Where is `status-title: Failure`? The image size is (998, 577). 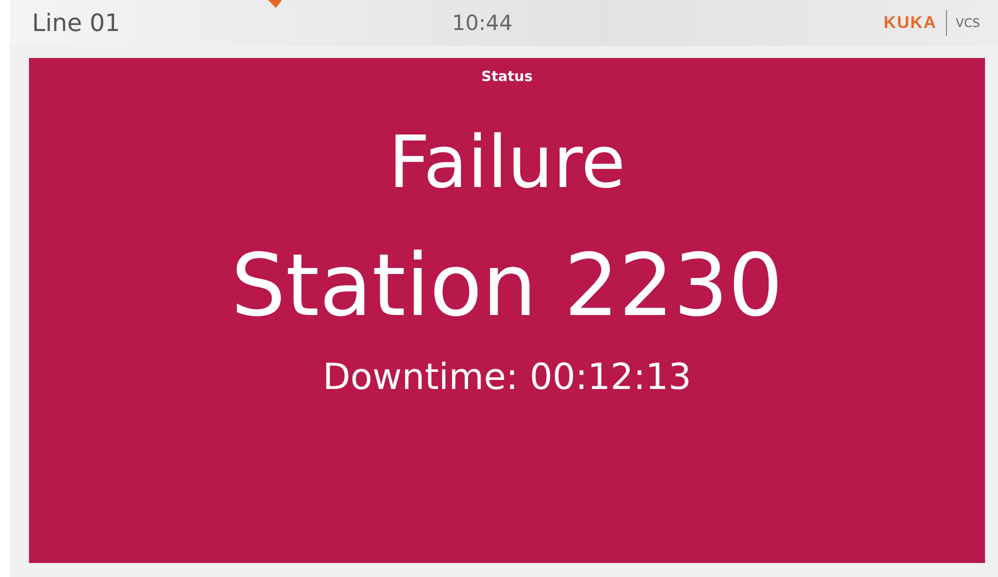 status-title: Failure is located at coordinates (507, 162).